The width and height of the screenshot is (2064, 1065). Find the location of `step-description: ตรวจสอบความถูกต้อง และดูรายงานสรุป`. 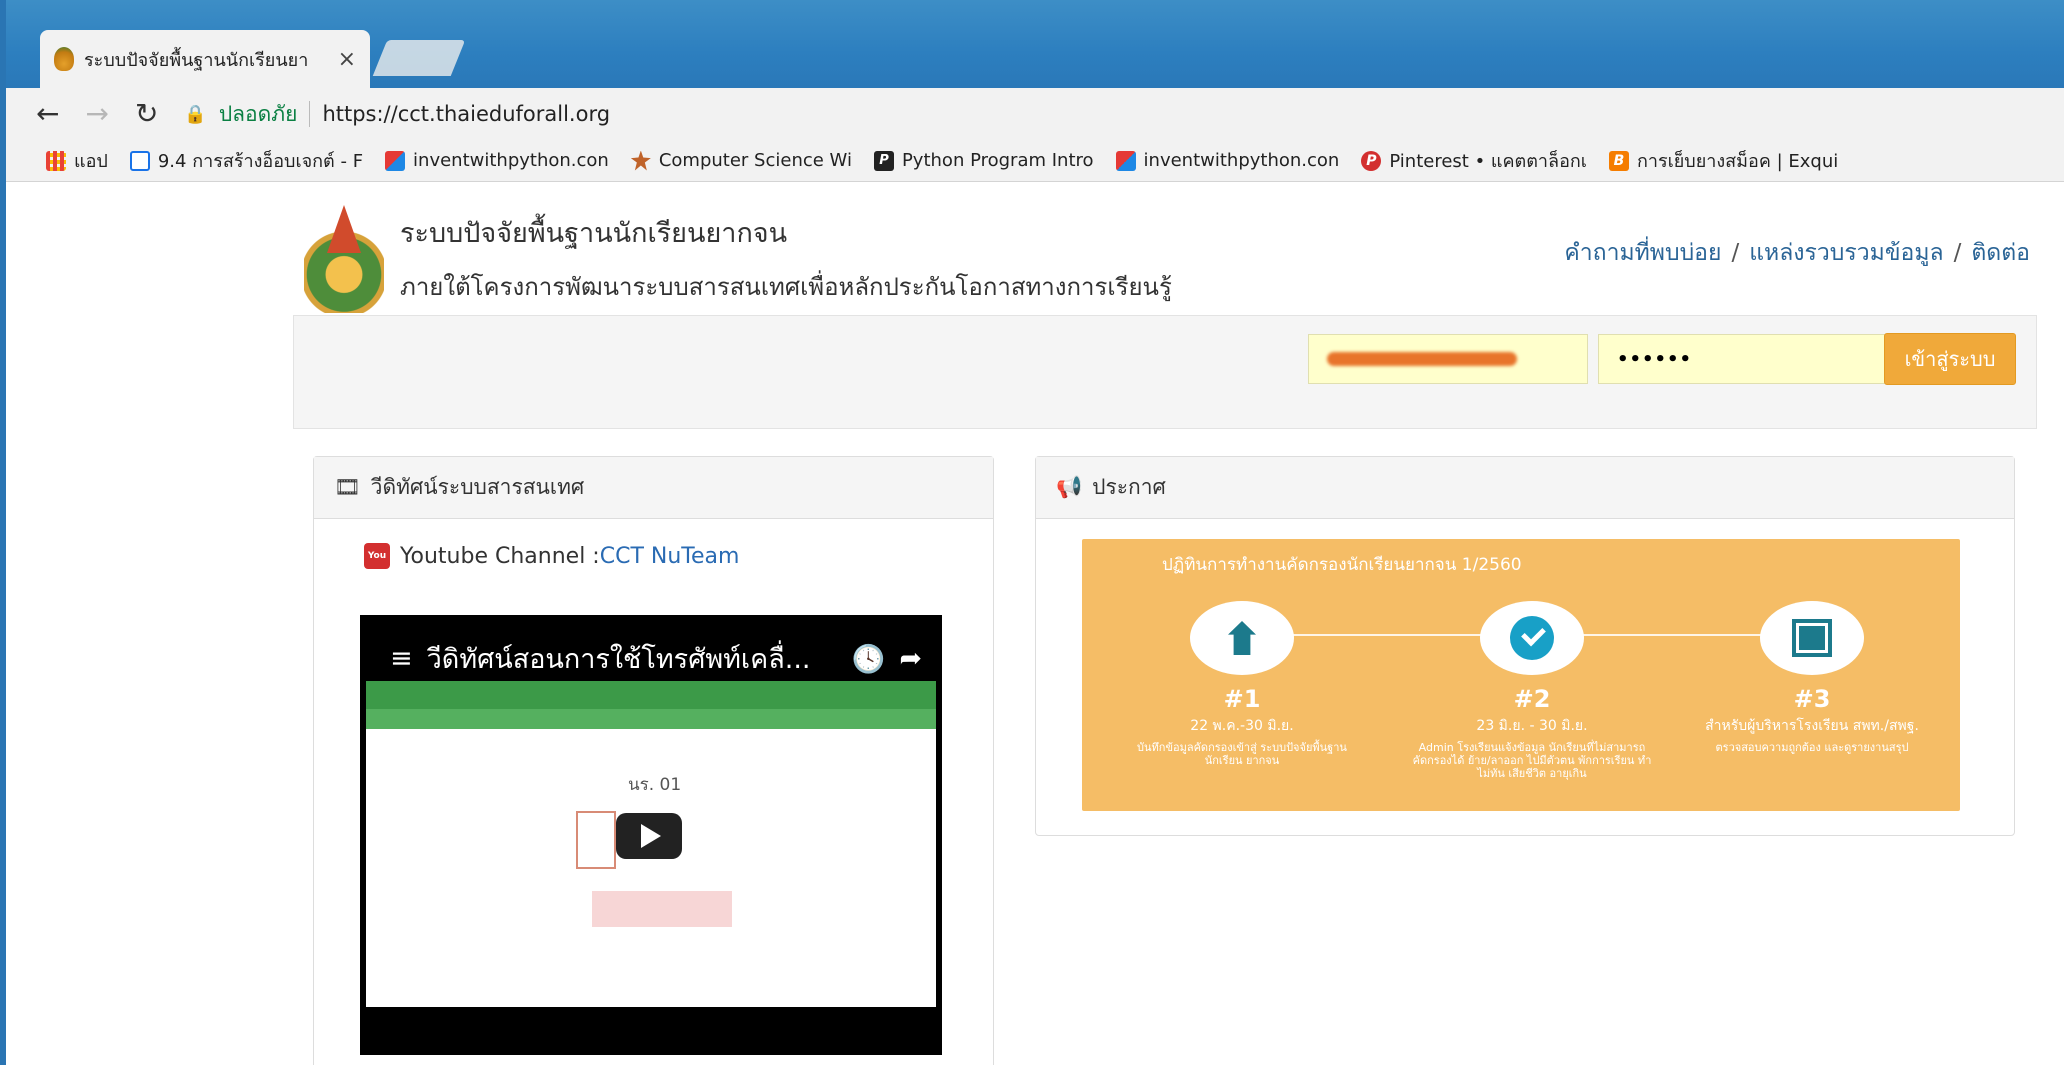

step-description: ตรวจสอบความถูกต้อง และดูรายงานสรุป is located at coordinates (1812, 747).